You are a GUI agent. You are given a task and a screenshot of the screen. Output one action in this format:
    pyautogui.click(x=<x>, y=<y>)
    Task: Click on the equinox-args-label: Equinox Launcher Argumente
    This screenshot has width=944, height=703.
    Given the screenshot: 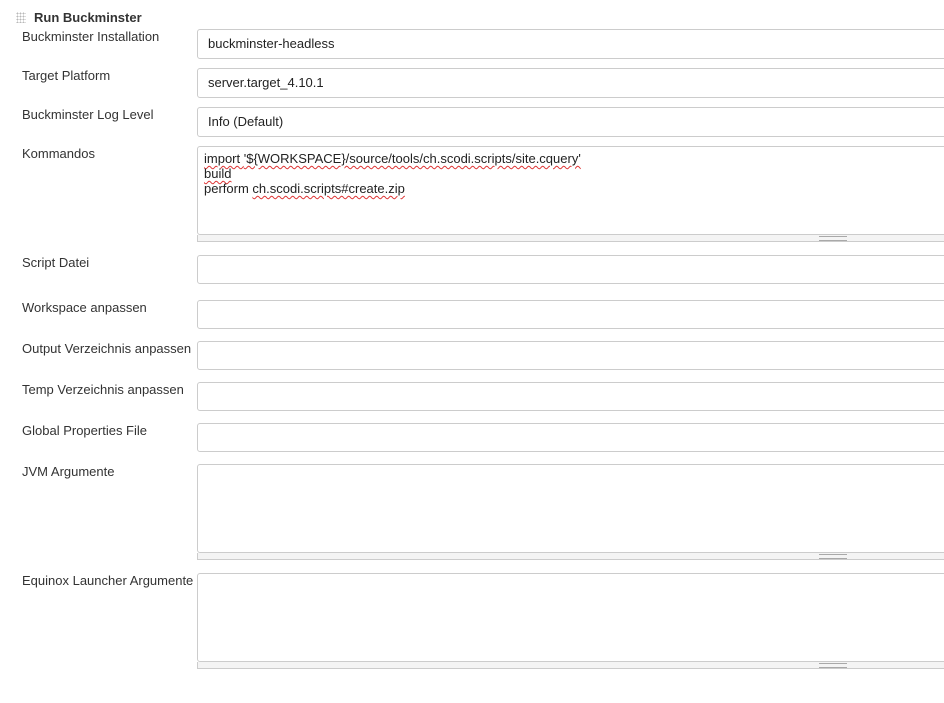 What is the action you would take?
    pyautogui.click(x=108, y=580)
    